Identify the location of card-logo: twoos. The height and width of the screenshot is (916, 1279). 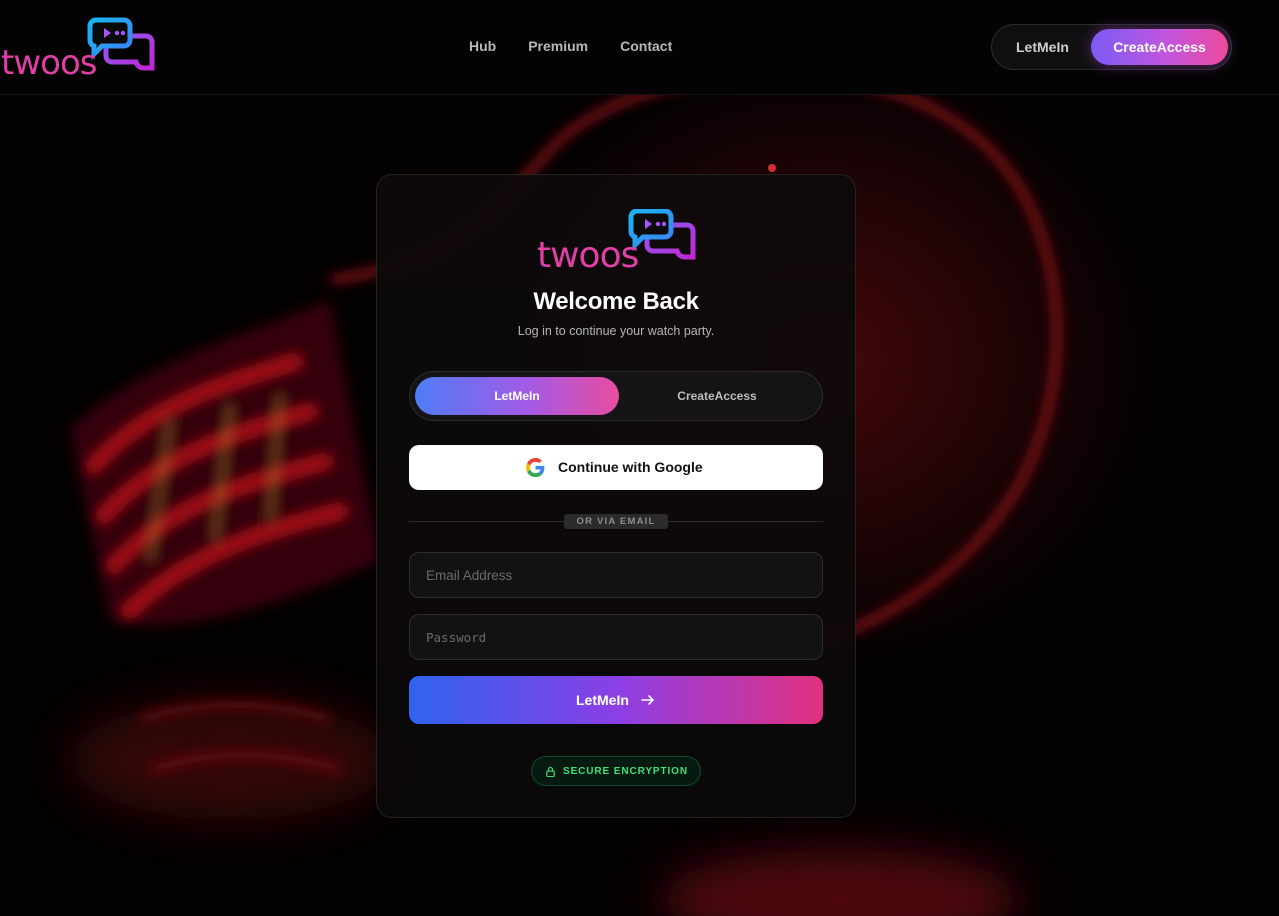
(617, 240).